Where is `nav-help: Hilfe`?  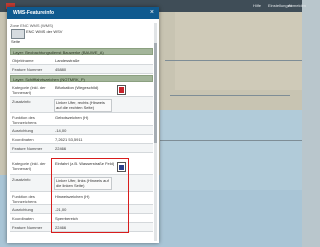
nav-help: Hilfe is located at coordinates (257, 6).